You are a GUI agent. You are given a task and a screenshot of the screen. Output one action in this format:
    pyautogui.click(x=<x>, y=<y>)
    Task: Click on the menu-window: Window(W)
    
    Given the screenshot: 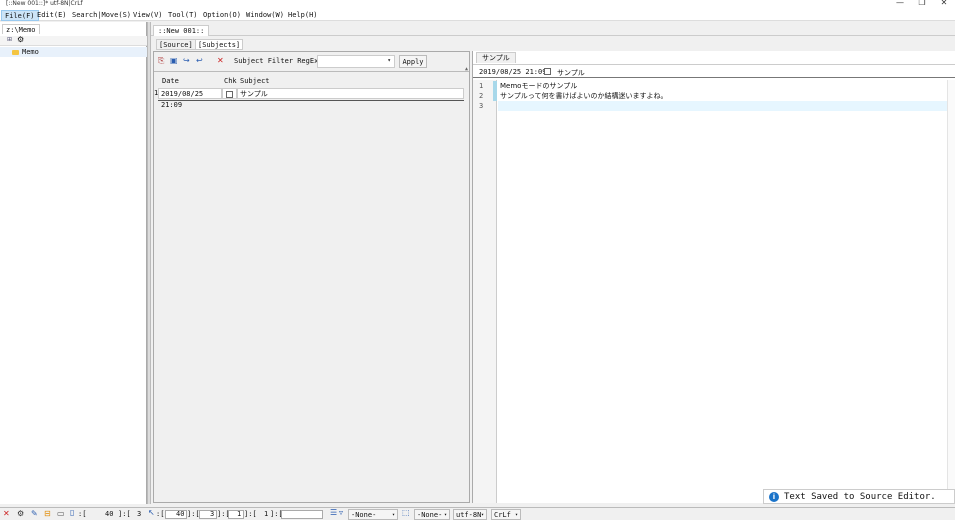 What is the action you would take?
    pyautogui.click(x=265, y=15)
    